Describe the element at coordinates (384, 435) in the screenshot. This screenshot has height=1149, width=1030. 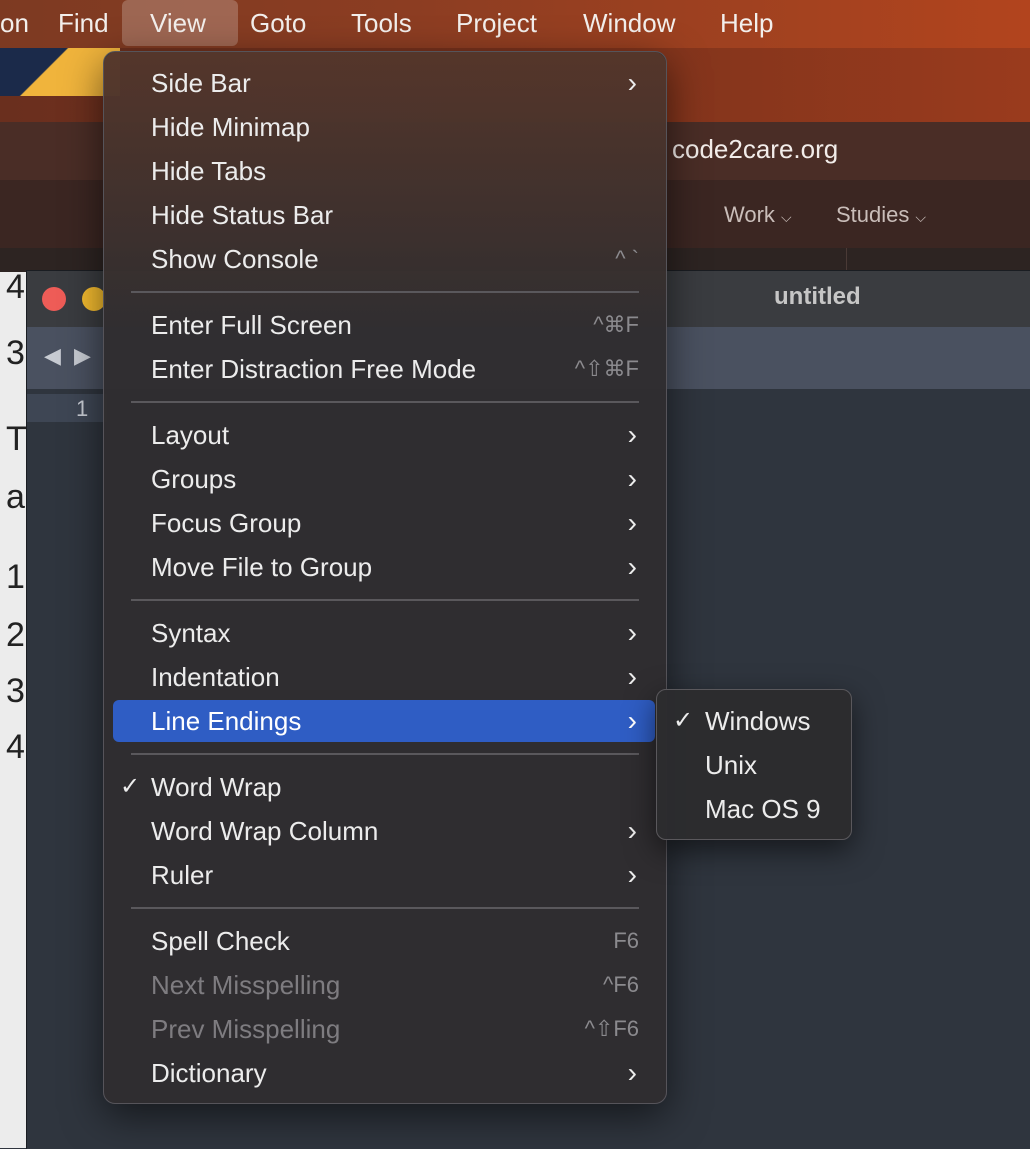
I see `menu-item-layout: Layout ›` at that location.